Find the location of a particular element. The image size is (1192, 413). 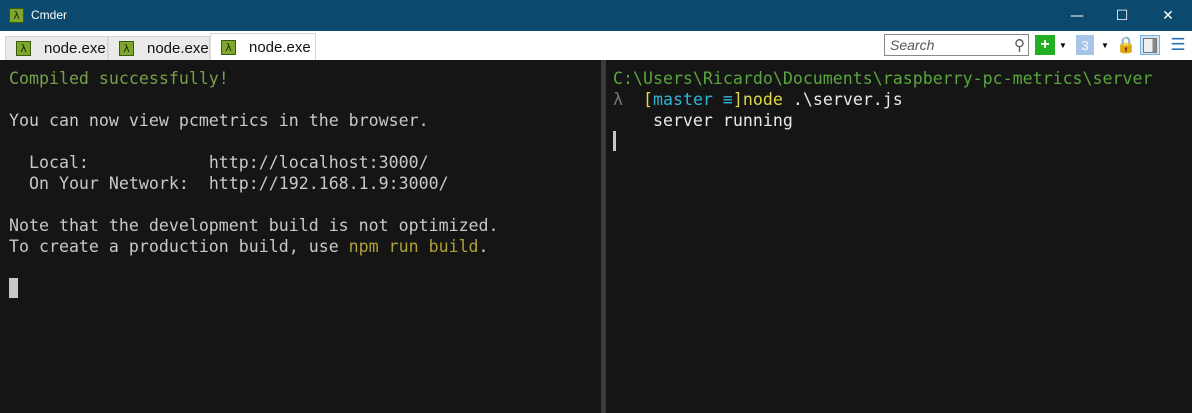

new-console-dropdown-icon: ▼ is located at coordinates (1063, 45).